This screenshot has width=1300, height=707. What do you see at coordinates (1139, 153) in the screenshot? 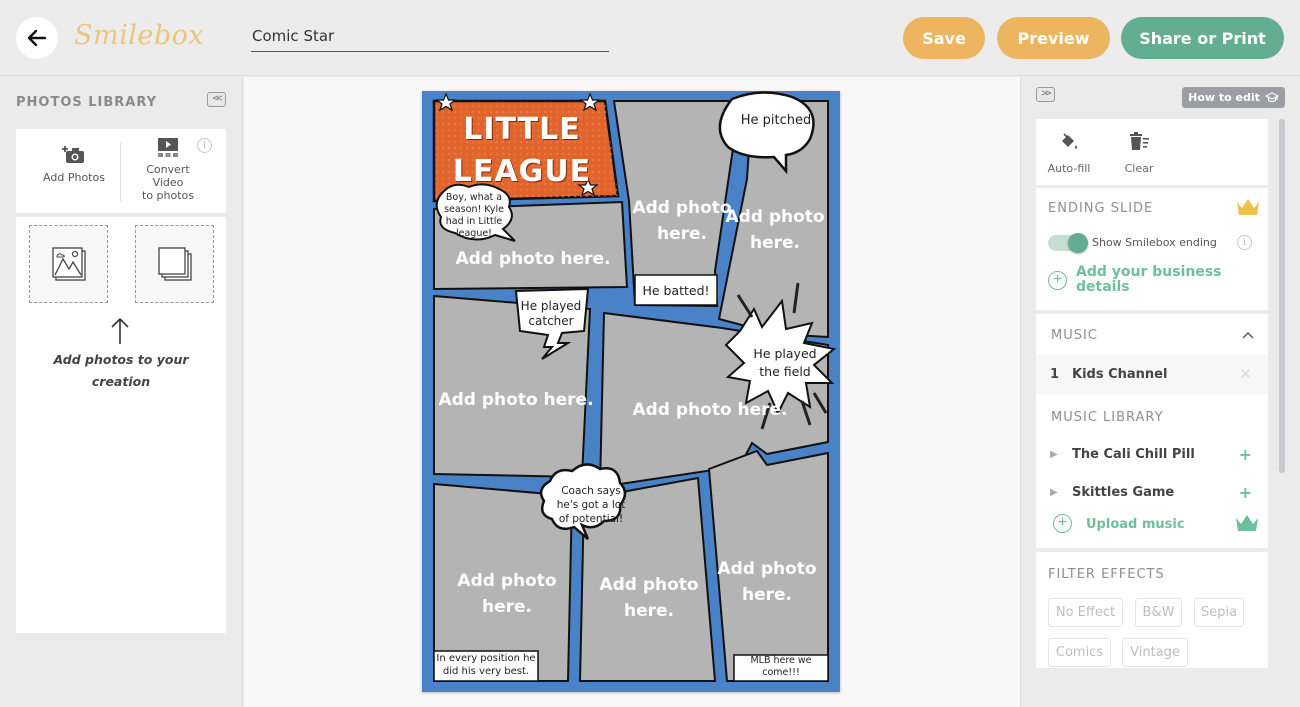
I see `clear-button: Clear` at bounding box center [1139, 153].